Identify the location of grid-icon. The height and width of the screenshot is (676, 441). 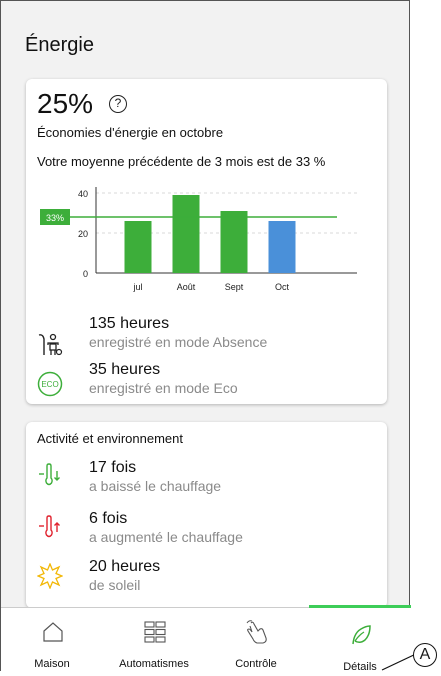
(155, 632).